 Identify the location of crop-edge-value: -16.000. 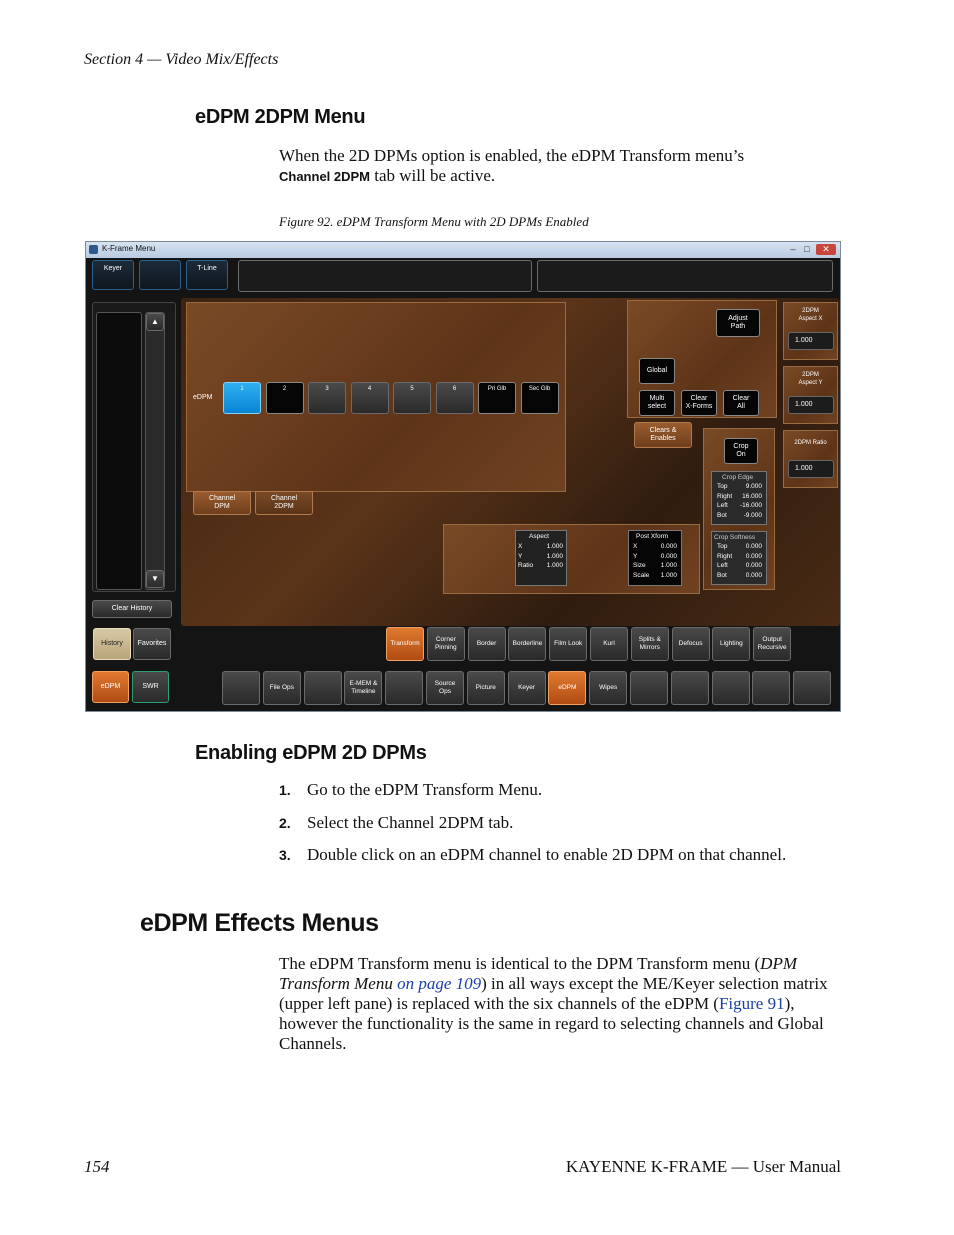
(750, 506).